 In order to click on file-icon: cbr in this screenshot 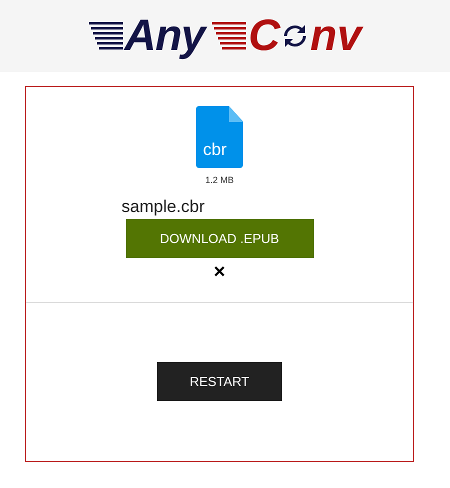, I will do `click(219, 137)`.